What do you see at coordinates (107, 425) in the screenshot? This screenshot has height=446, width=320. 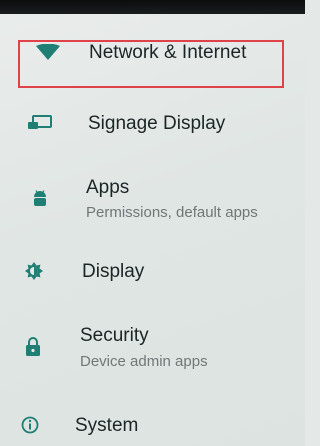 I see `settings-item-title: System` at bounding box center [107, 425].